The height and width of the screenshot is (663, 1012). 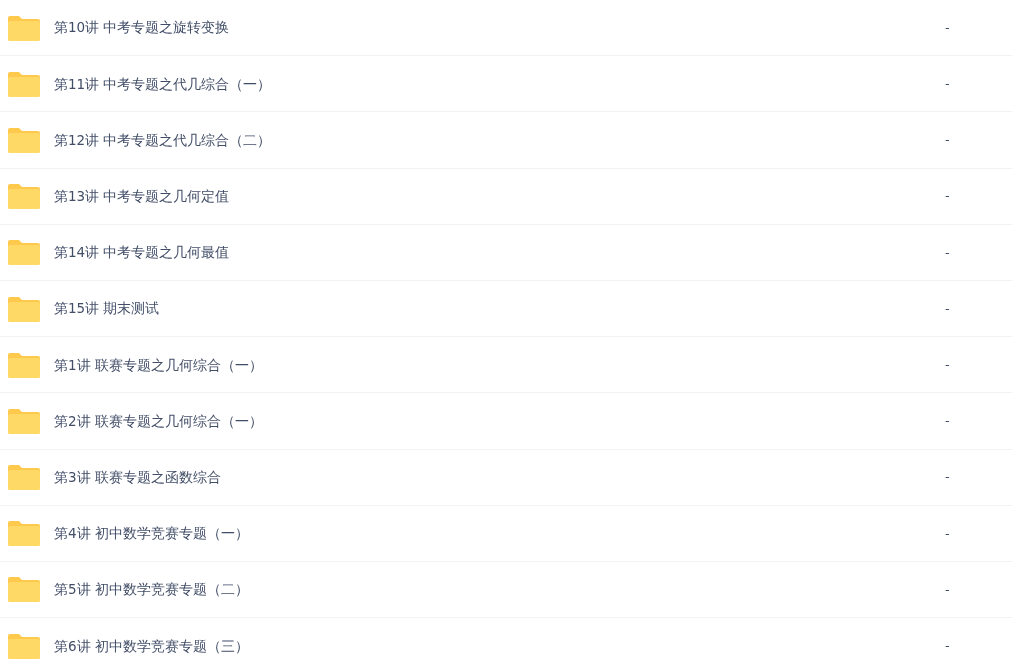 What do you see at coordinates (152, 534) in the screenshot?
I see `folder-name: 第4讲 初中数学竞赛专题（一）` at bounding box center [152, 534].